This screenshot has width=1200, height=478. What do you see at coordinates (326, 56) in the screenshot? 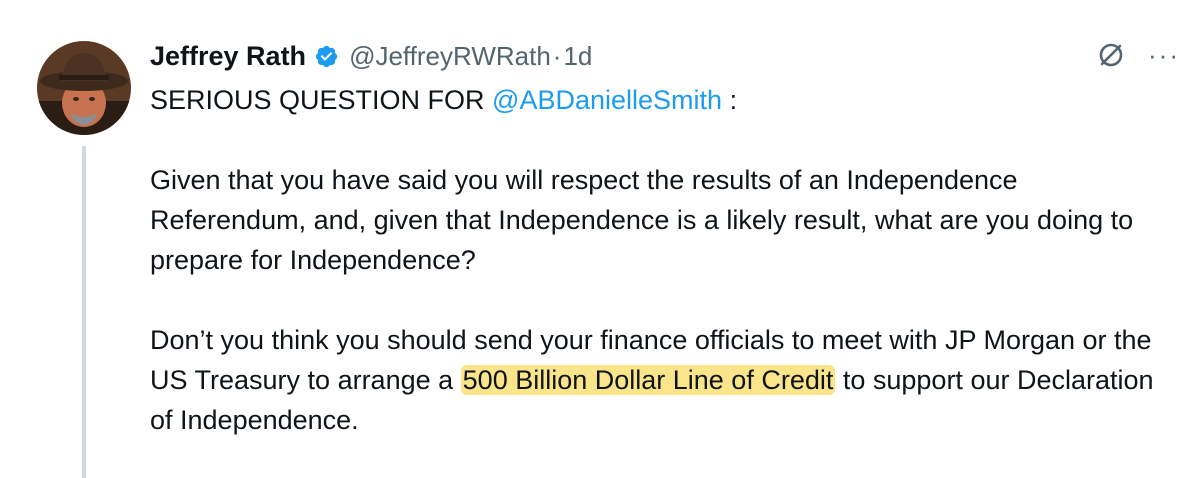
I see `verified-badge-icon` at bounding box center [326, 56].